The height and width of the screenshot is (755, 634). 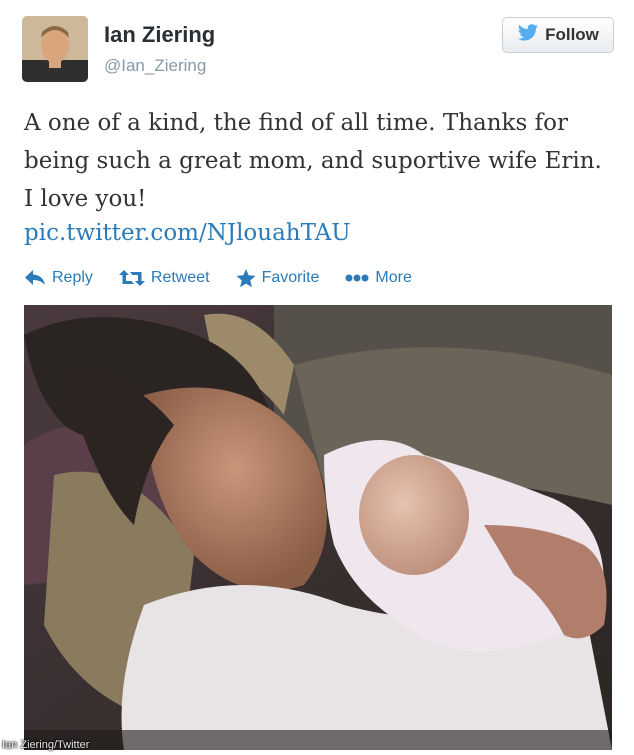 I want to click on retweet-action: Retweet, so click(x=164, y=278).